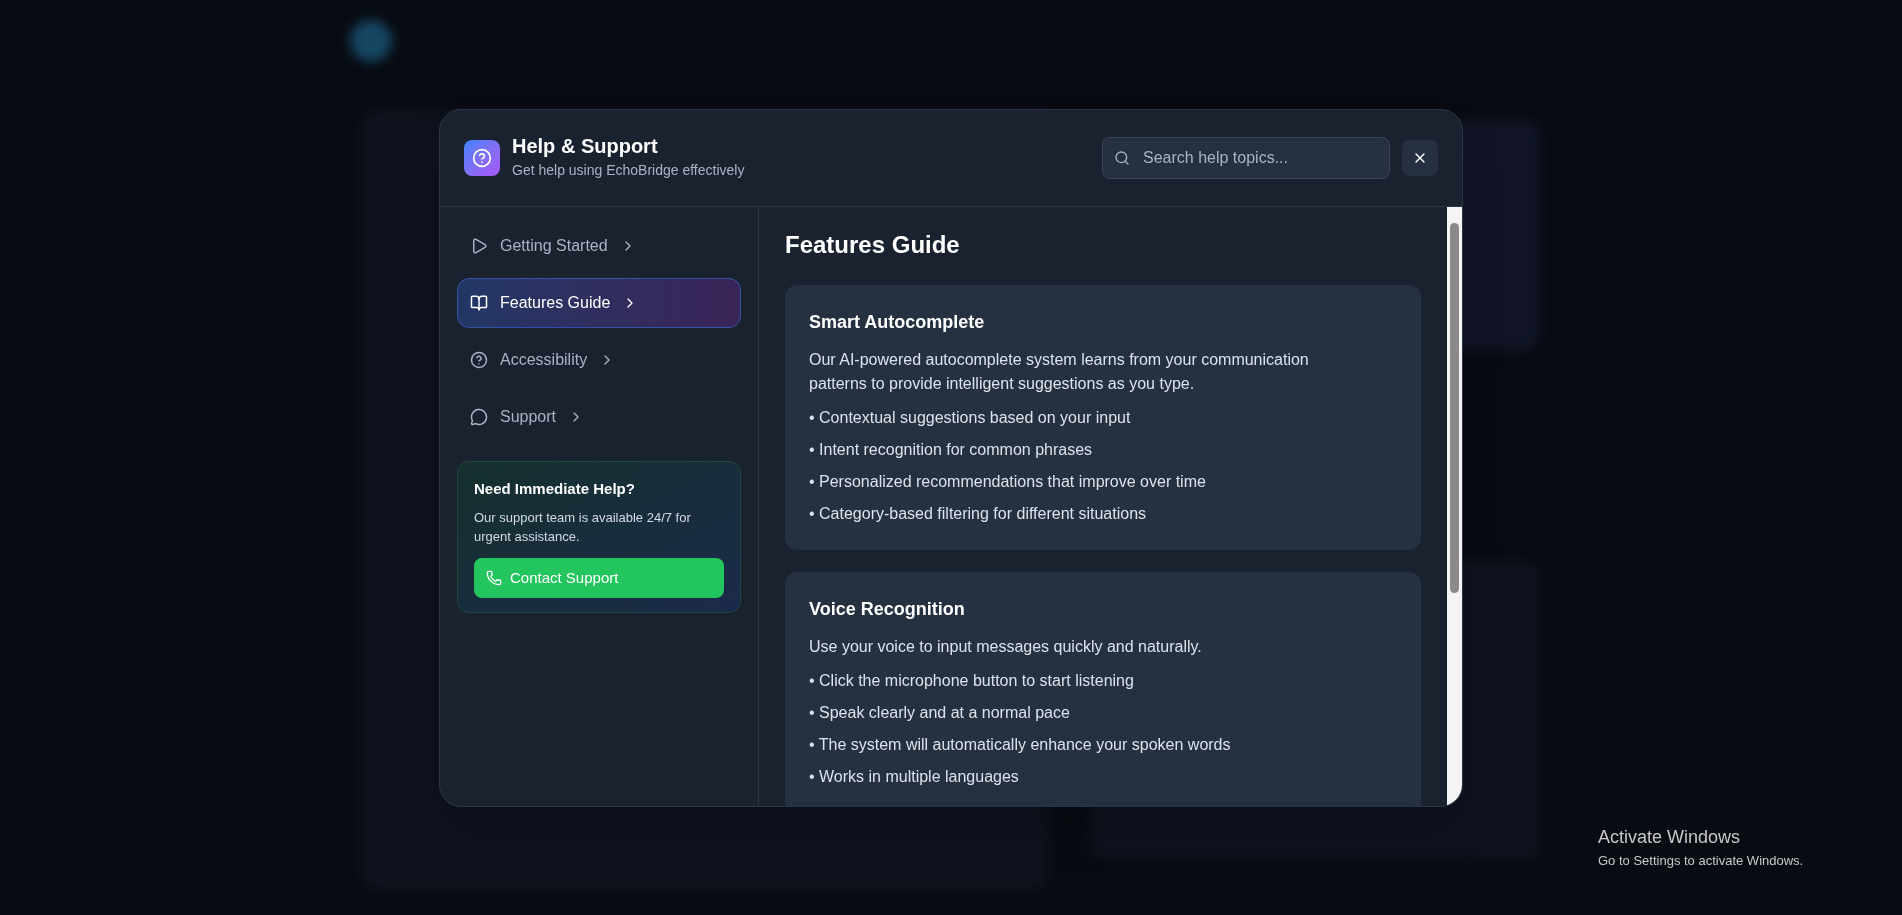 This screenshot has height=915, width=1902. What do you see at coordinates (914, 776) in the screenshot?
I see `bullet-item: • Works in multiple languages` at bounding box center [914, 776].